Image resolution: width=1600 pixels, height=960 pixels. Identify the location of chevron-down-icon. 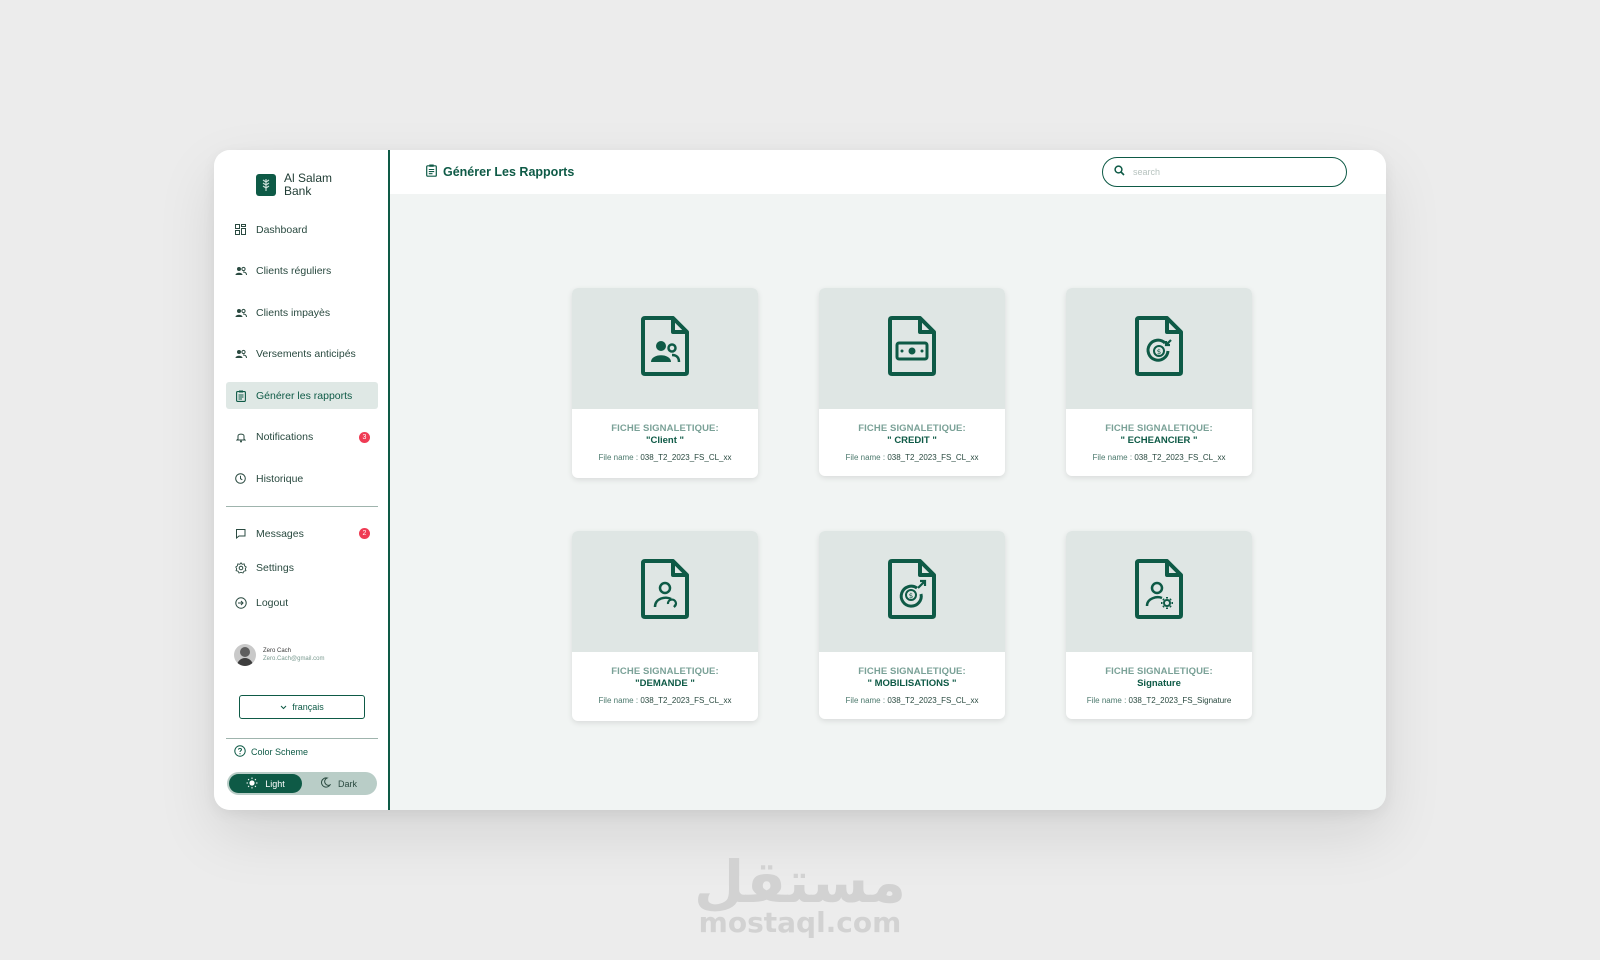
(283, 707).